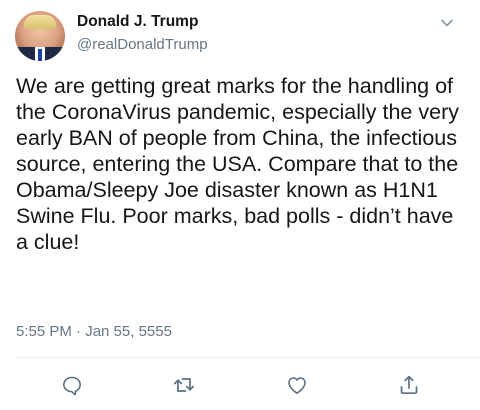 The image size is (480, 410). Describe the element at coordinates (40, 22) in the screenshot. I see `avatar-hair` at that location.